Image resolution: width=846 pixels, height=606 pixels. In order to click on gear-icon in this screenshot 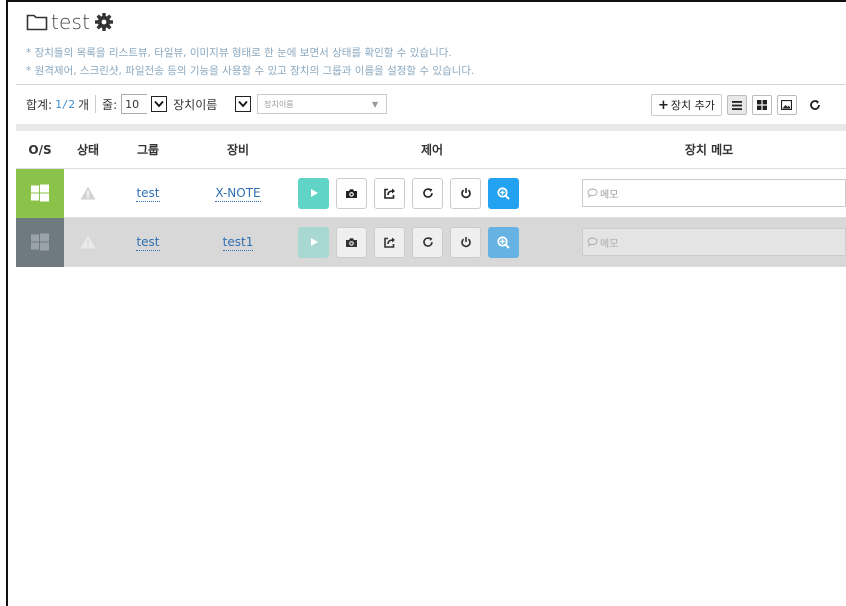, I will do `click(104, 22)`.